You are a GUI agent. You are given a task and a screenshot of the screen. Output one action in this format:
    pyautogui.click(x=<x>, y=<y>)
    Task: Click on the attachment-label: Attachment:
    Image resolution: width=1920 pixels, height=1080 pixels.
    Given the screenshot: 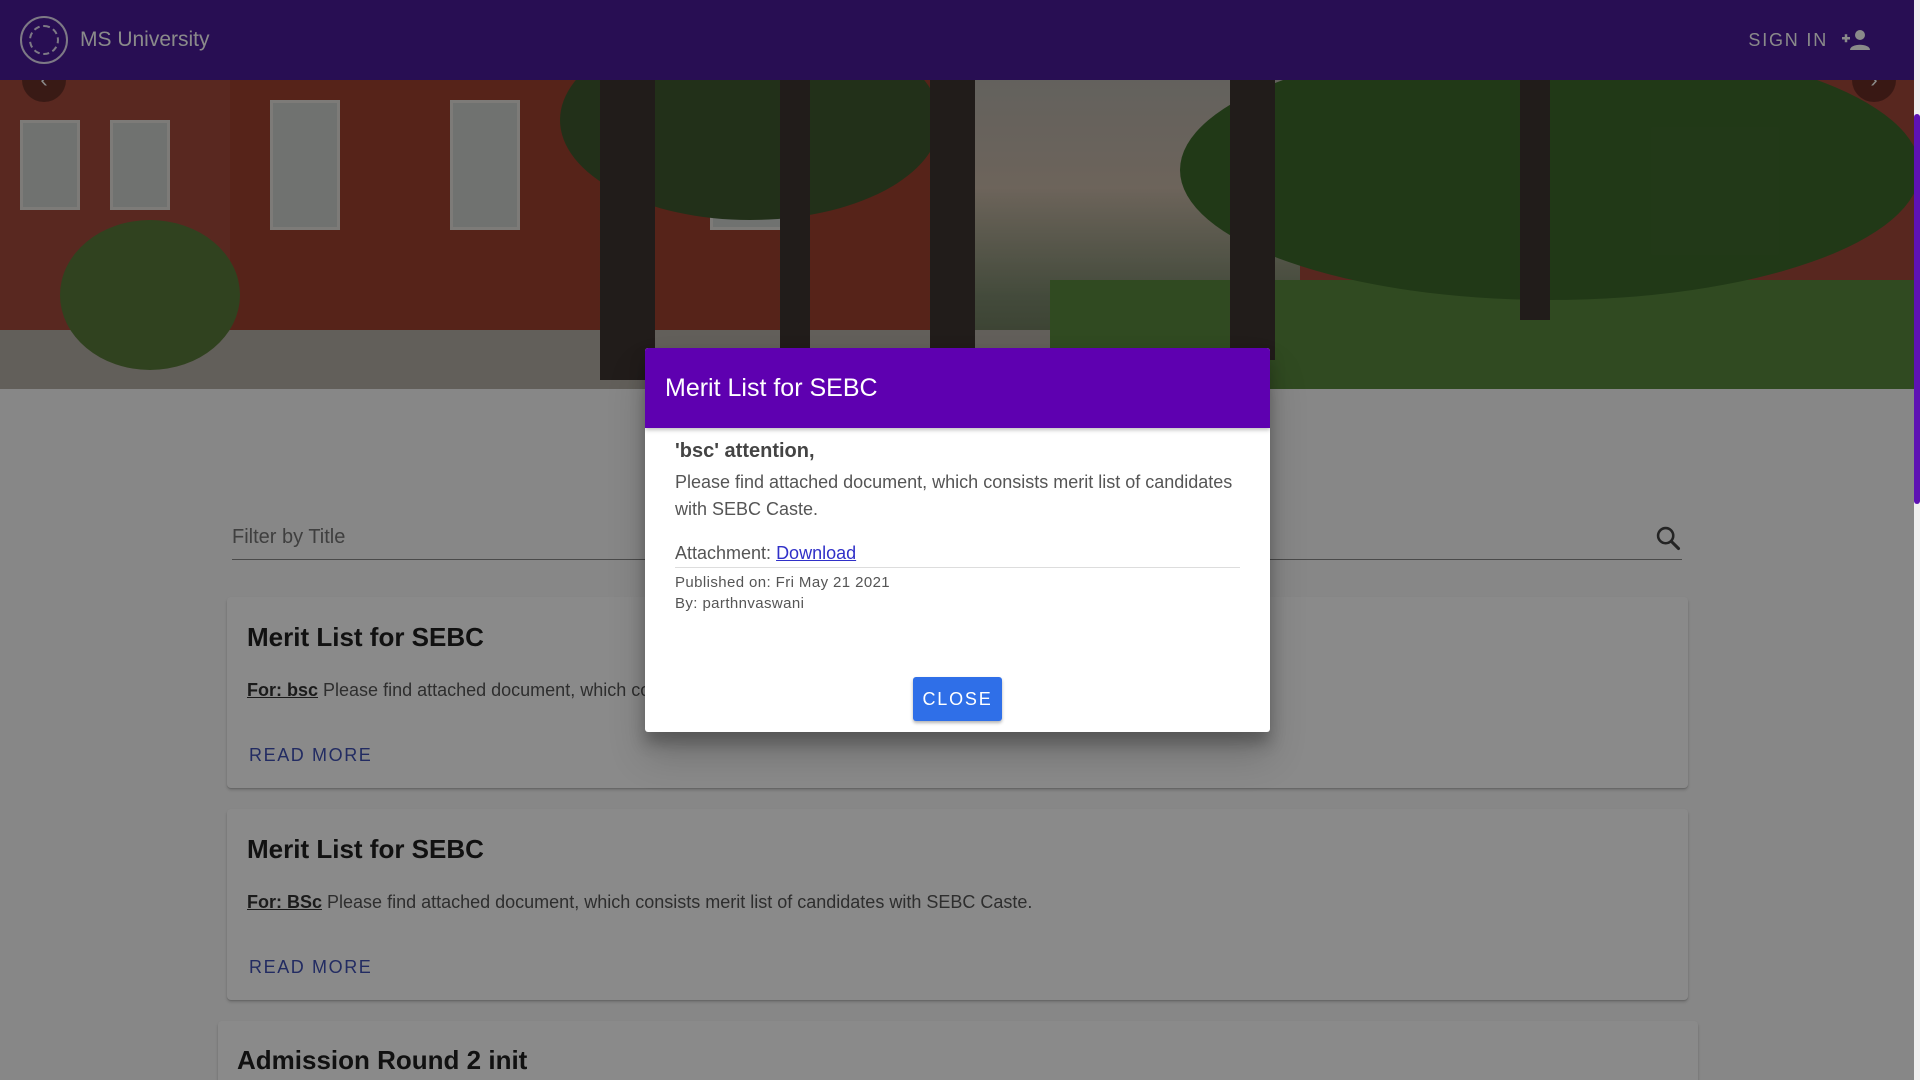 What is the action you would take?
    pyautogui.click(x=723, y=553)
    